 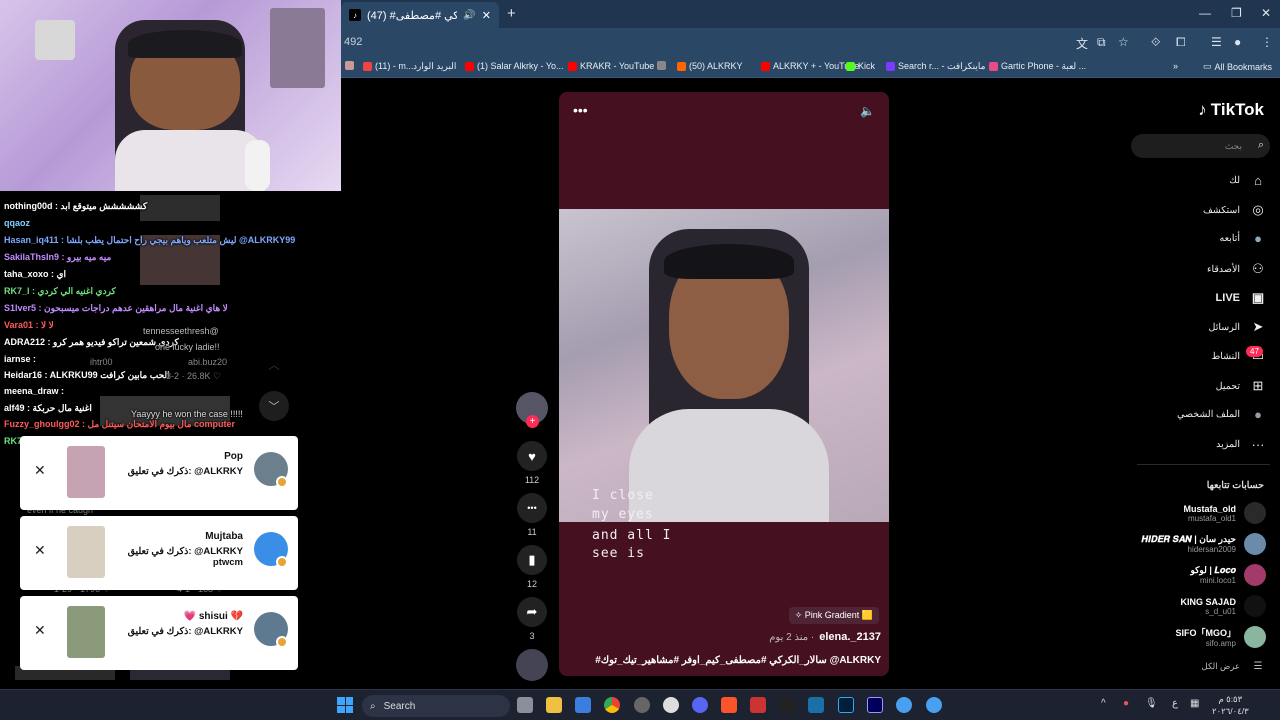 I want to click on following-account: KING SAJAD s_d_u01, so click(x=1223, y=606).